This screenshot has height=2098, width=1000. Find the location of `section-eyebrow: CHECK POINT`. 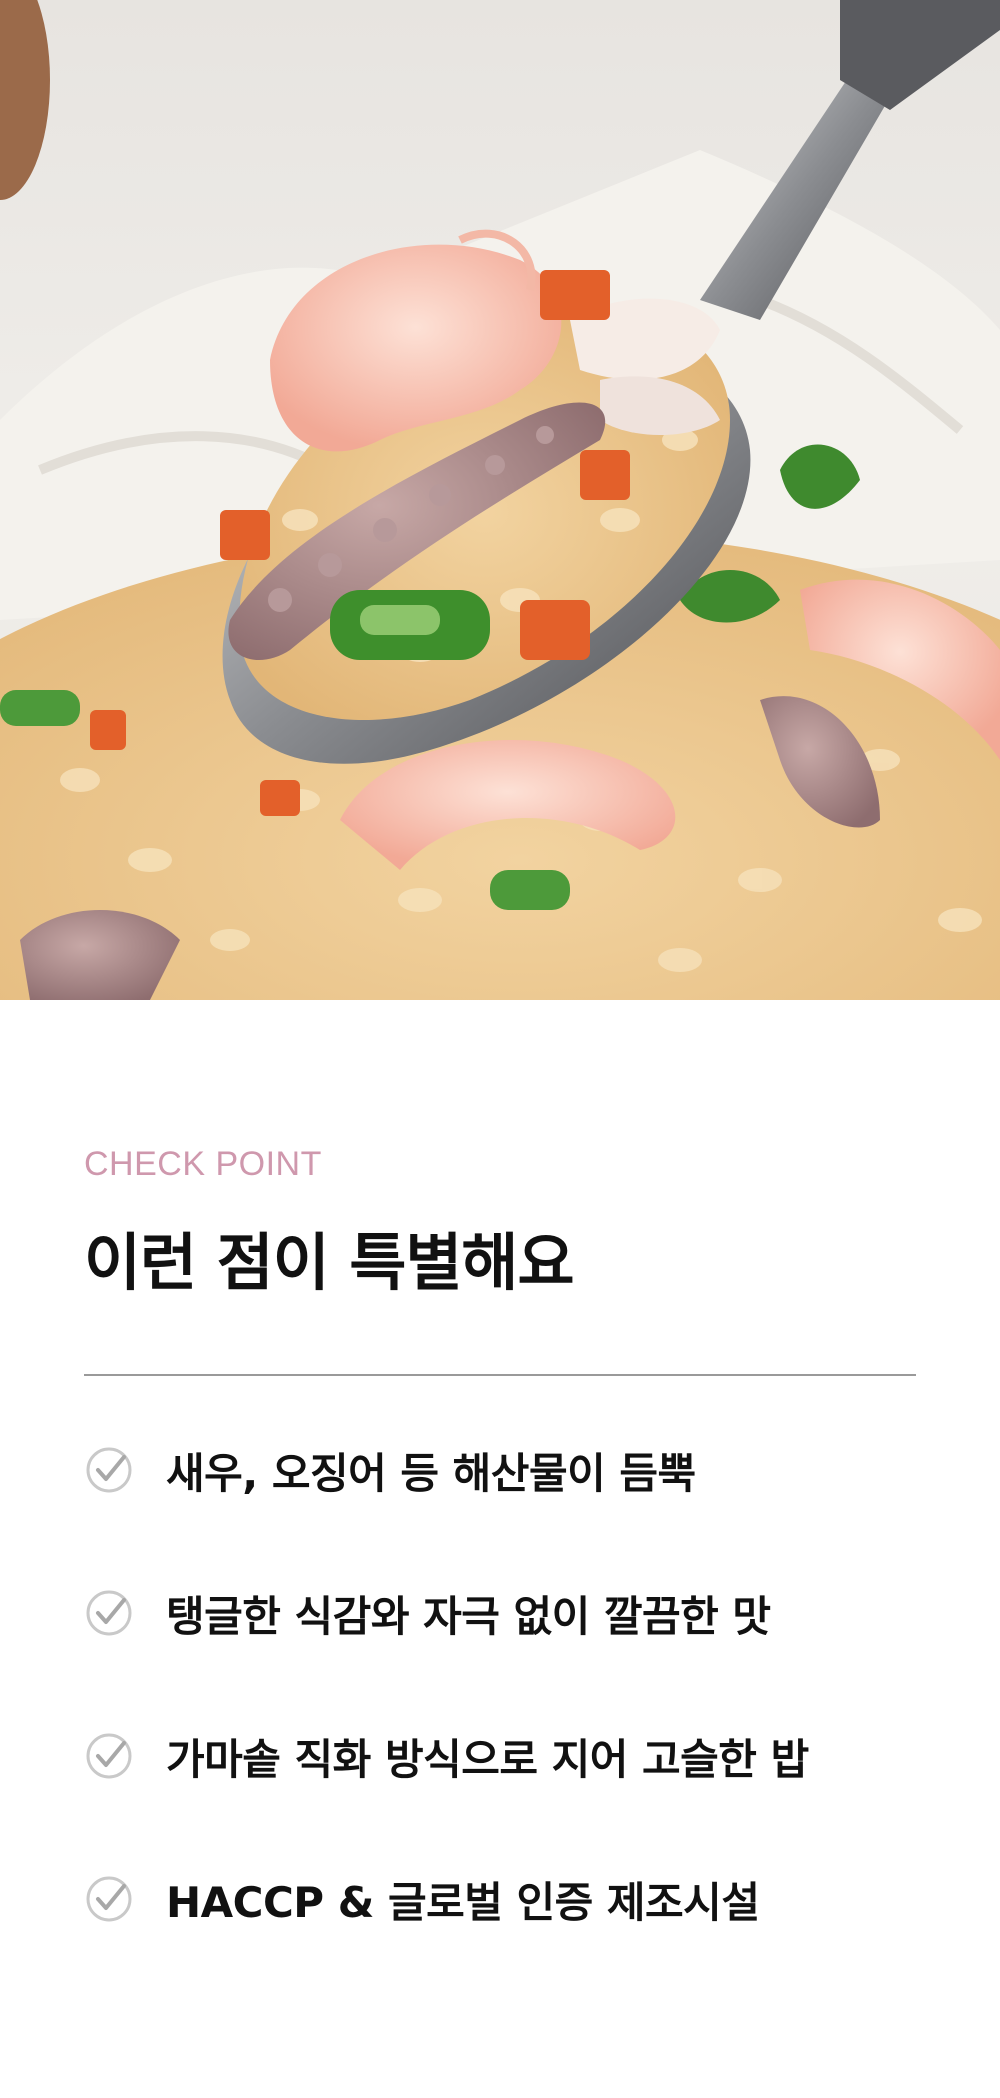

section-eyebrow: CHECK POINT is located at coordinates (203, 1164).